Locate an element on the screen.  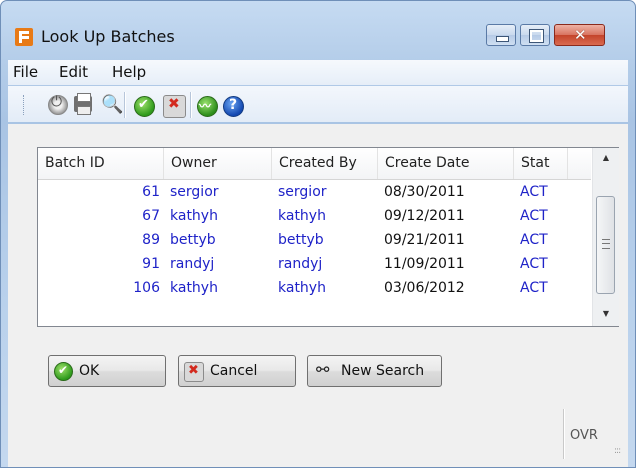
column-owner: Owner is located at coordinates (218, 163).